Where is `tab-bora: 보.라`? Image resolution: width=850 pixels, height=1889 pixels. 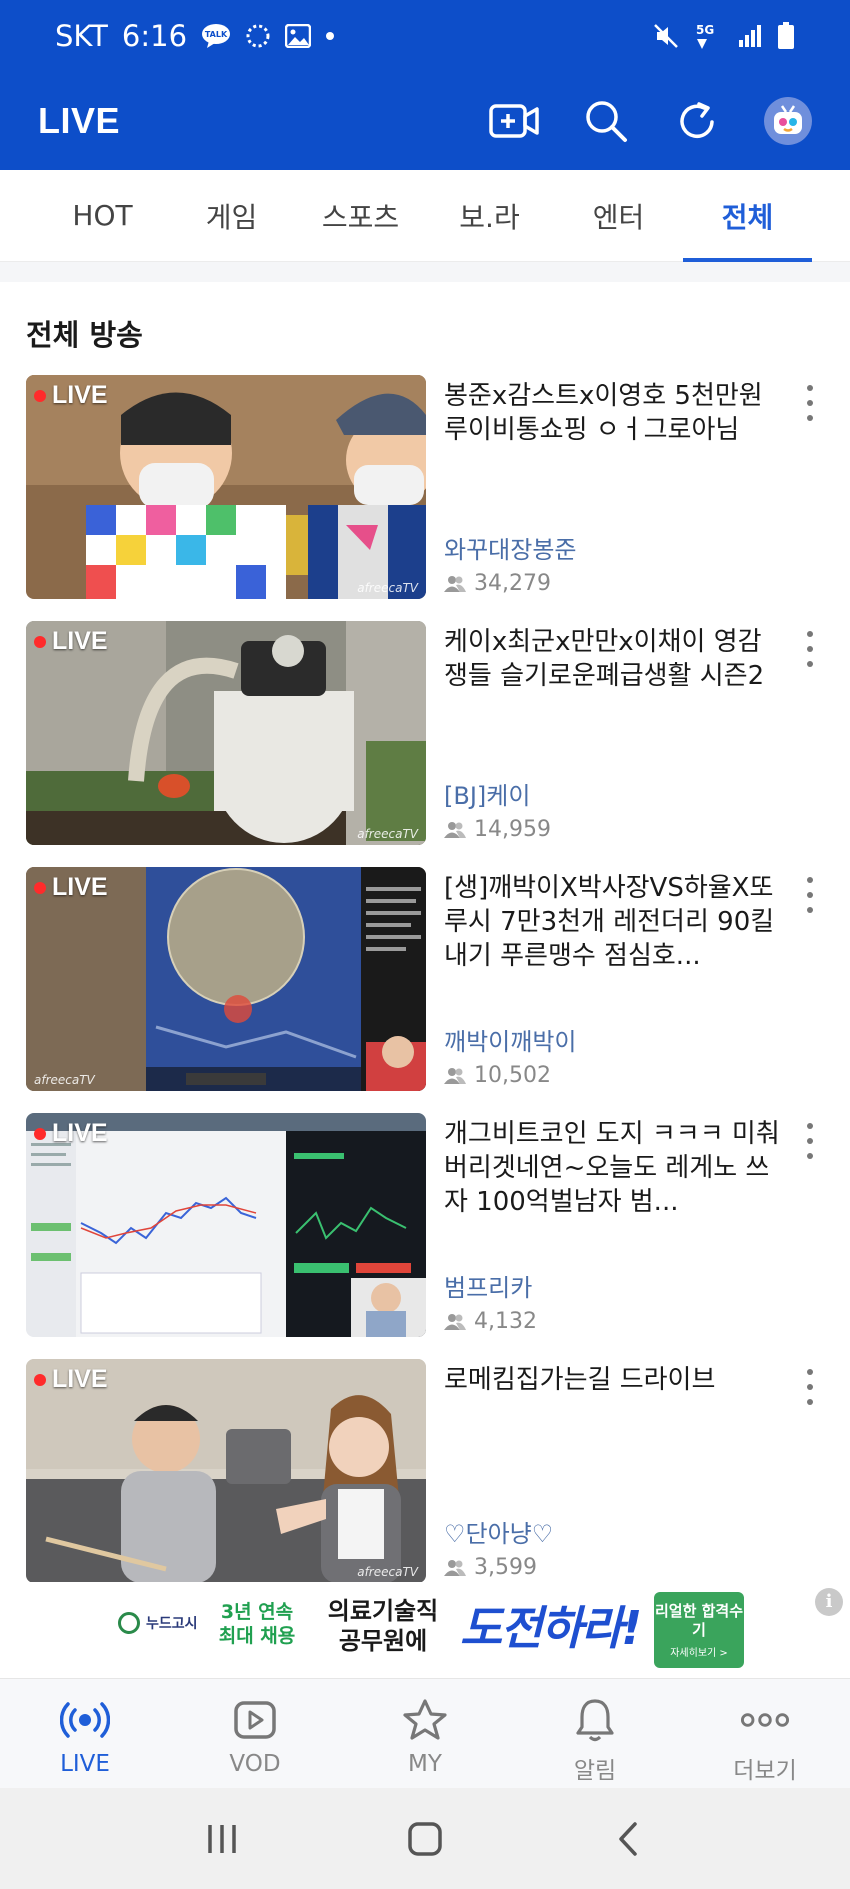 tab-bora: 보.라 is located at coordinates (489, 216).